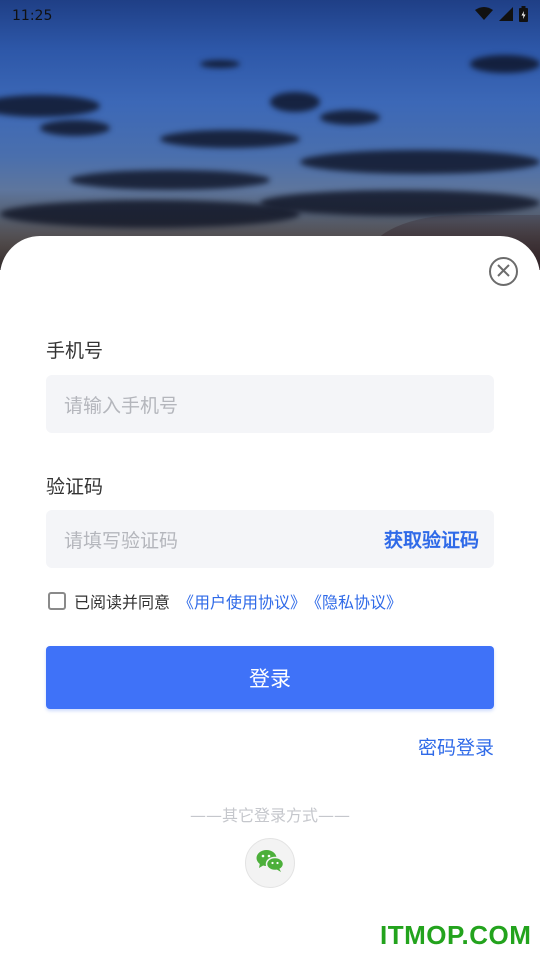 This screenshot has height=960, width=540. I want to click on phone-placeholder: 请输入手机号, so click(121, 405).